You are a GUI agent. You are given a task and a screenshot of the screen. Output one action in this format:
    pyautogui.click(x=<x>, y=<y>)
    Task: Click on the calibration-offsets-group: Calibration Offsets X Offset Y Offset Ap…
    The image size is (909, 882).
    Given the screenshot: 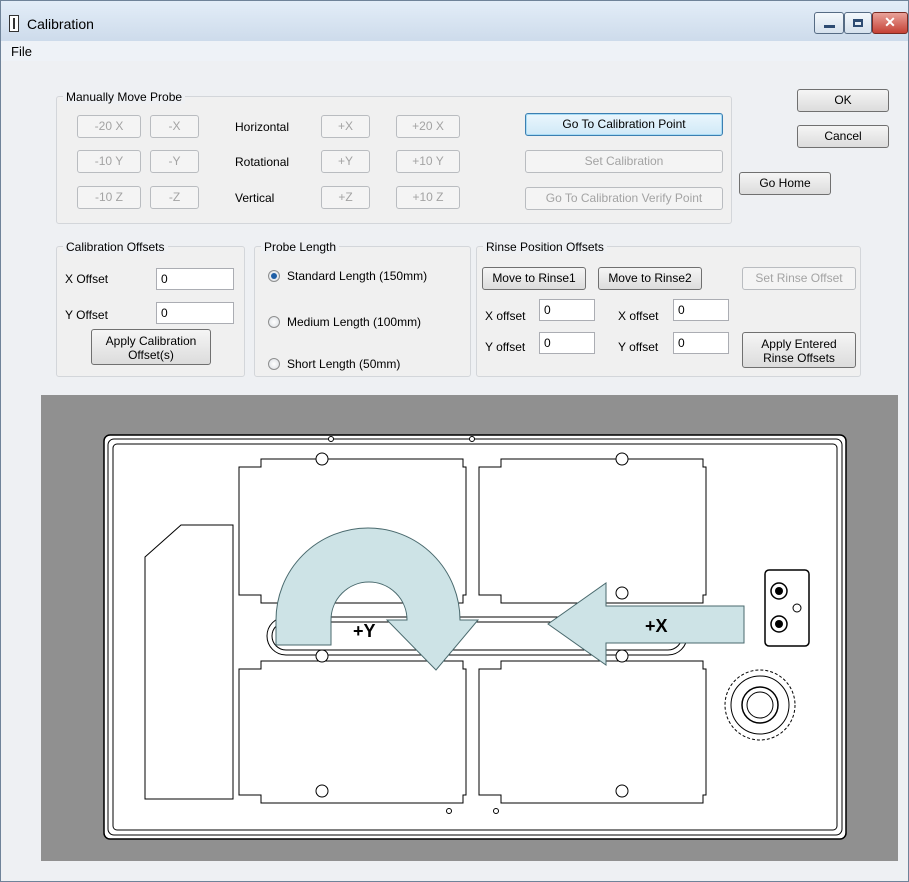 What is the action you would take?
    pyautogui.click(x=150, y=308)
    